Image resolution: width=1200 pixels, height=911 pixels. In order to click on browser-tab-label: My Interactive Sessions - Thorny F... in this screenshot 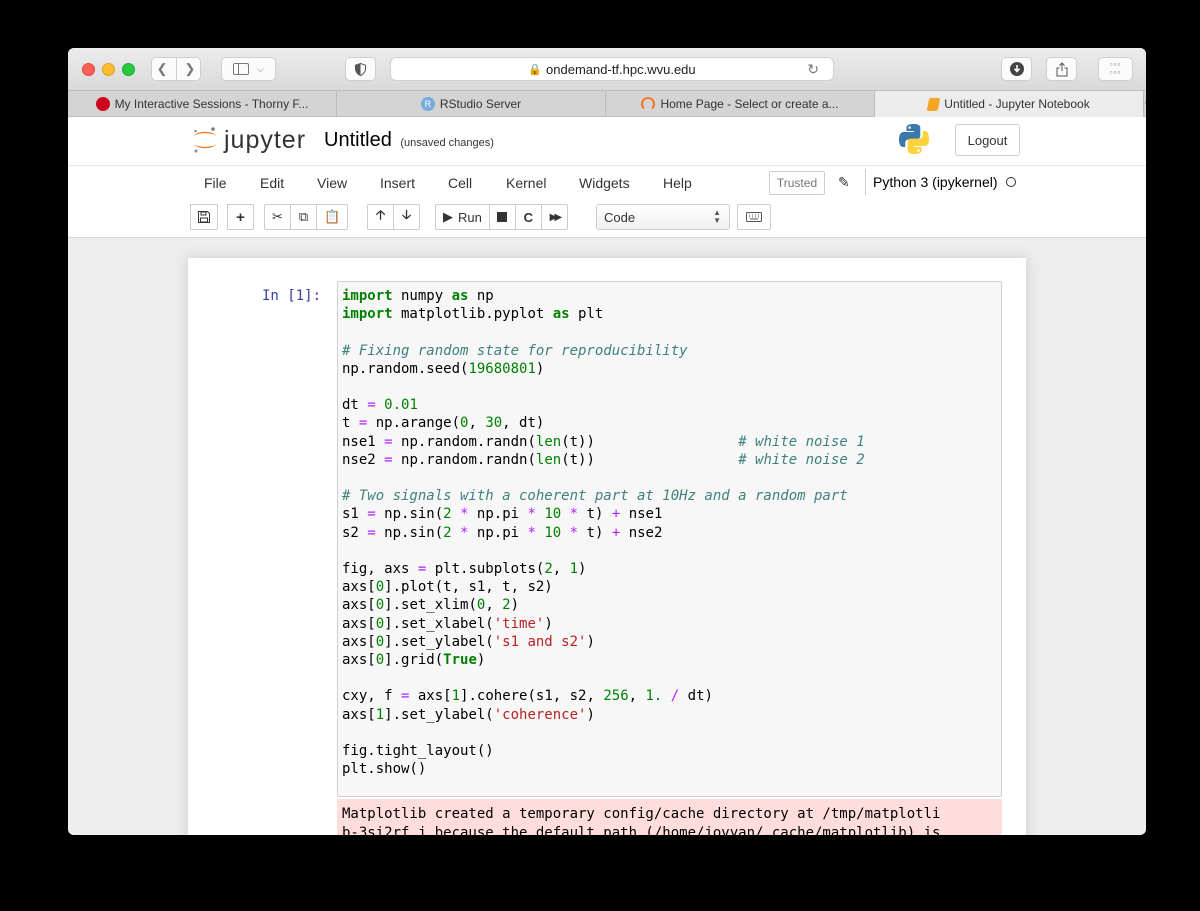, I will do `click(211, 104)`.